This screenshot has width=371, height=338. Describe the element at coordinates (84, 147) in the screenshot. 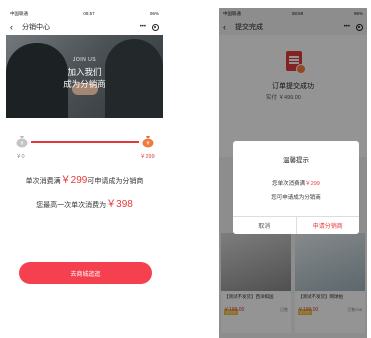

I see `spend-progress: ¥ ¥ ￥0 ￥299` at that location.